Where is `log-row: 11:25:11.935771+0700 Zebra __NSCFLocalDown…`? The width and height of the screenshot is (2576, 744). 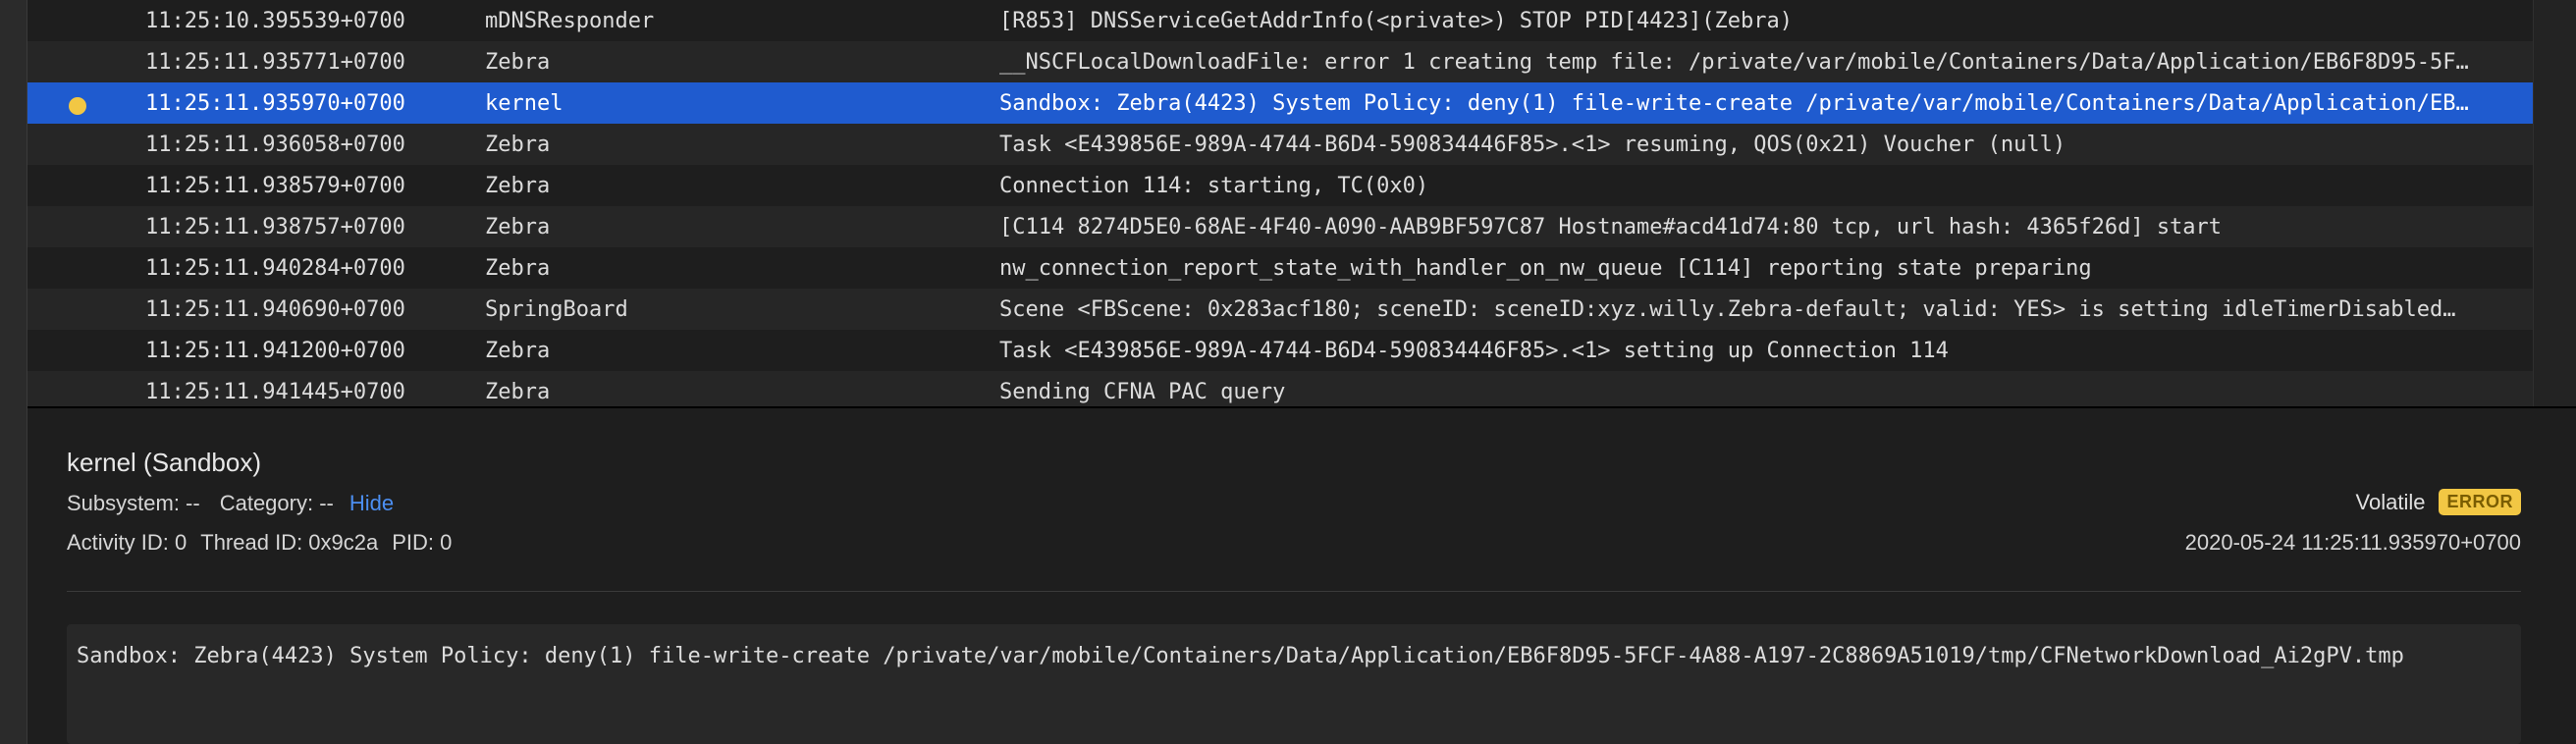
log-row: 11:25:11.935771+0700 Zebra __NSCFLocalDown… is located at coordinates (1280, 61).